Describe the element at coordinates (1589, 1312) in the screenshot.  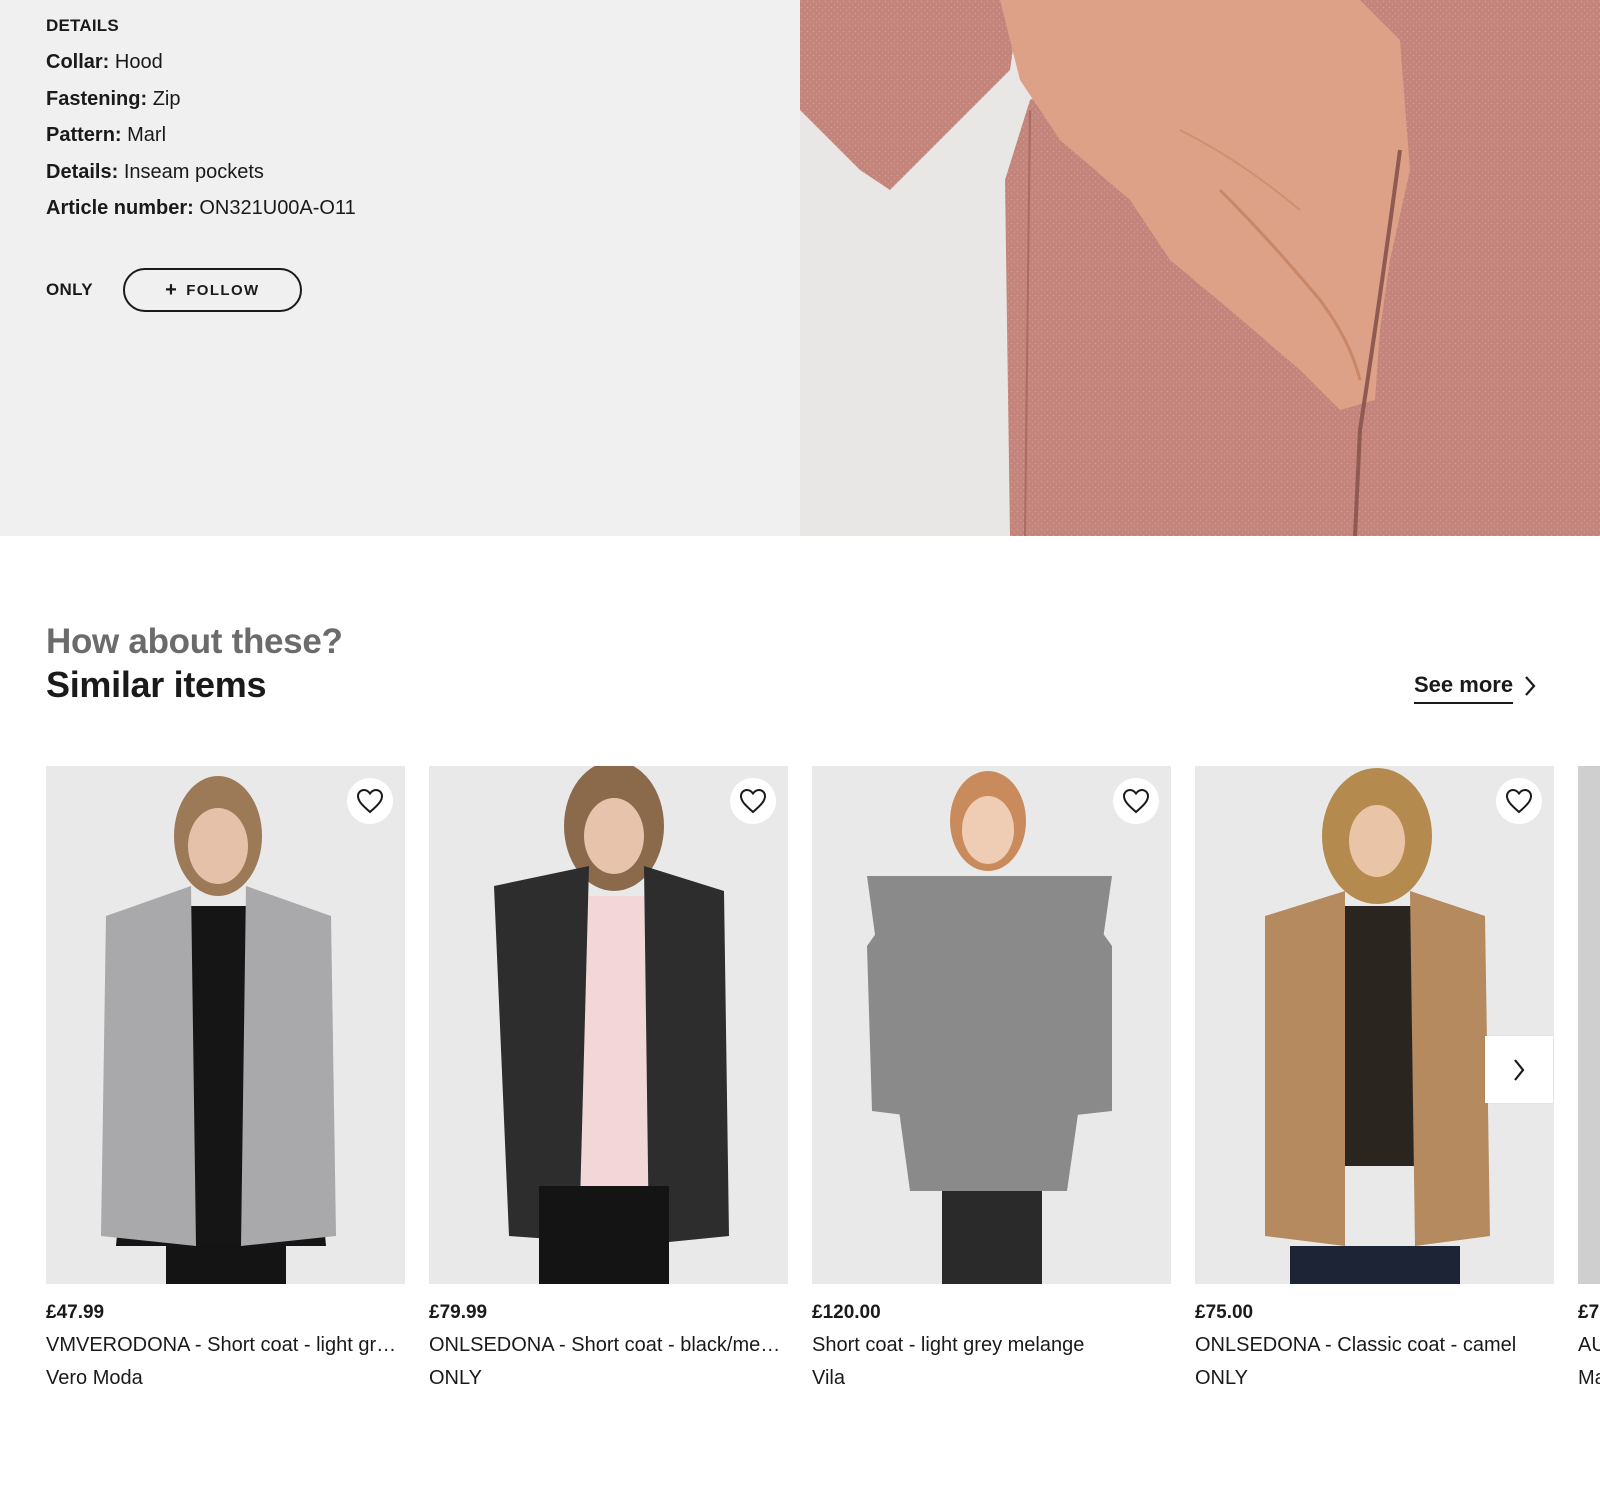
I see `product-price: £7` at that location.